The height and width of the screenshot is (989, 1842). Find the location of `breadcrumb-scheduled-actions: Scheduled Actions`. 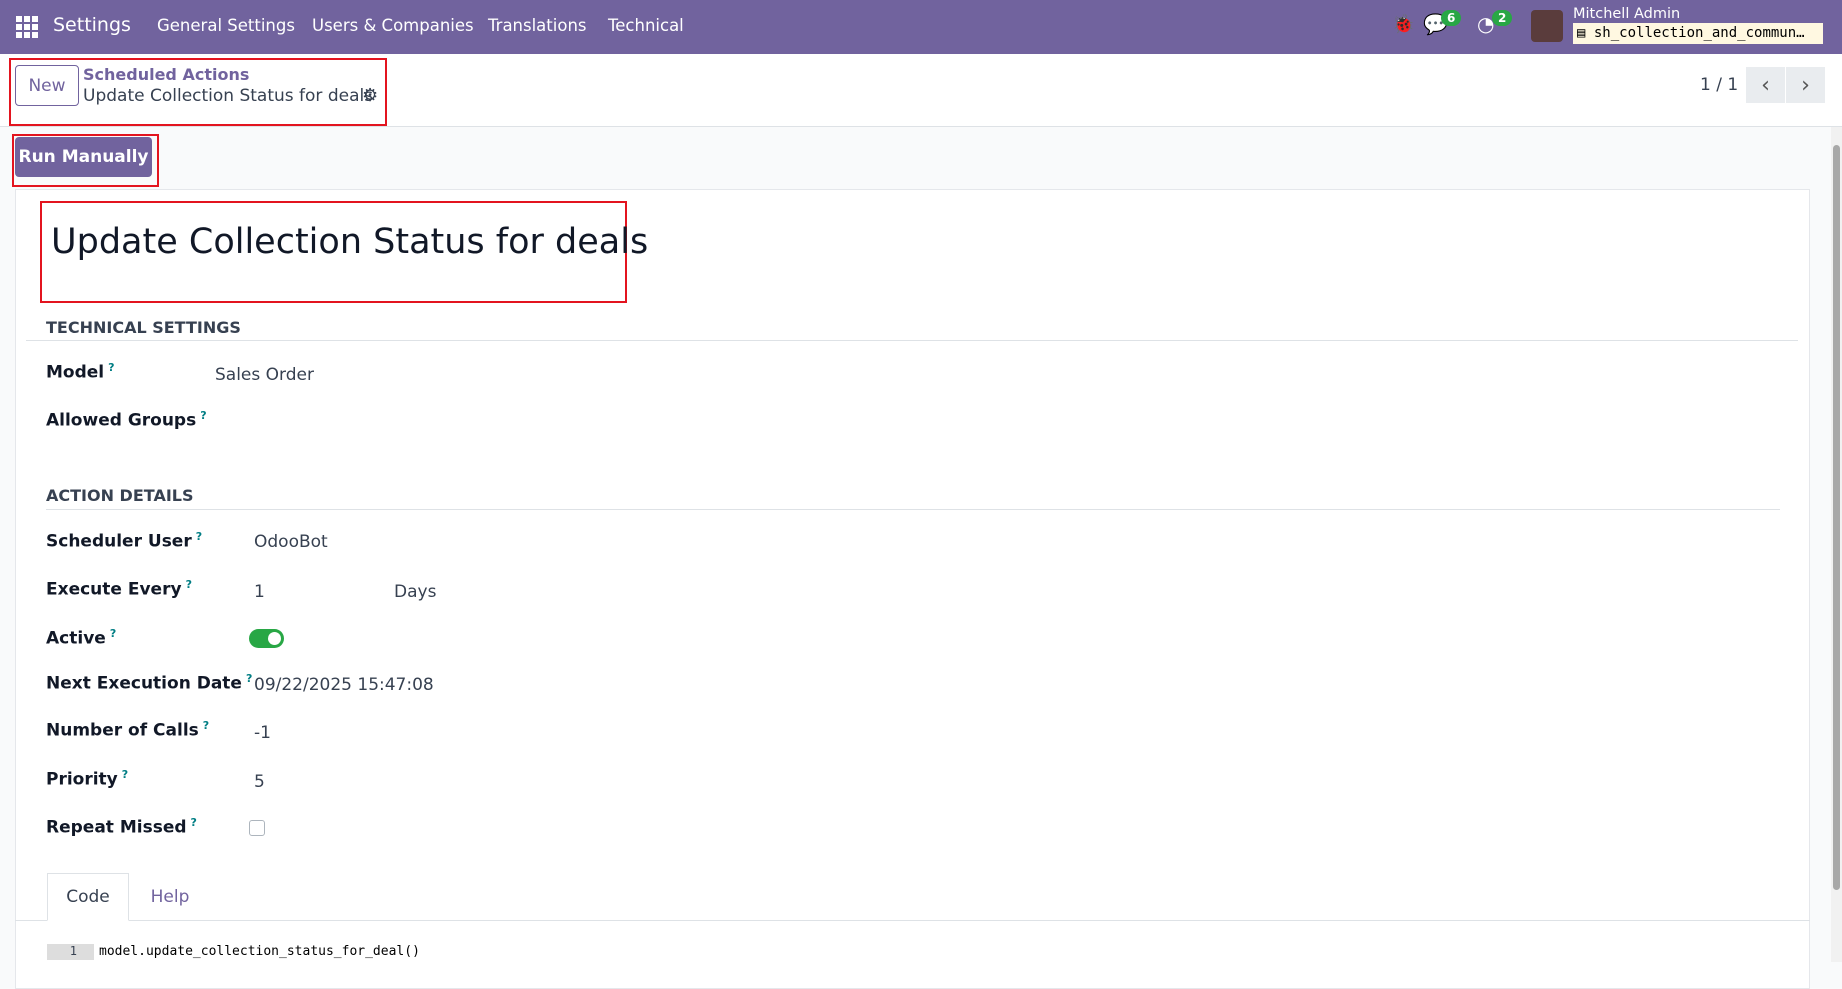

breadcrumb-scheduled-actions: Scheduled Actions is located at coordinates (166, 74).